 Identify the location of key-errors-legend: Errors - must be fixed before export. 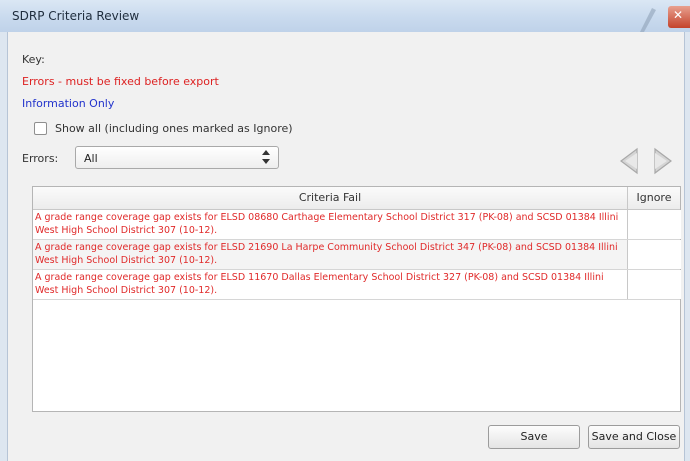
(120, 81).